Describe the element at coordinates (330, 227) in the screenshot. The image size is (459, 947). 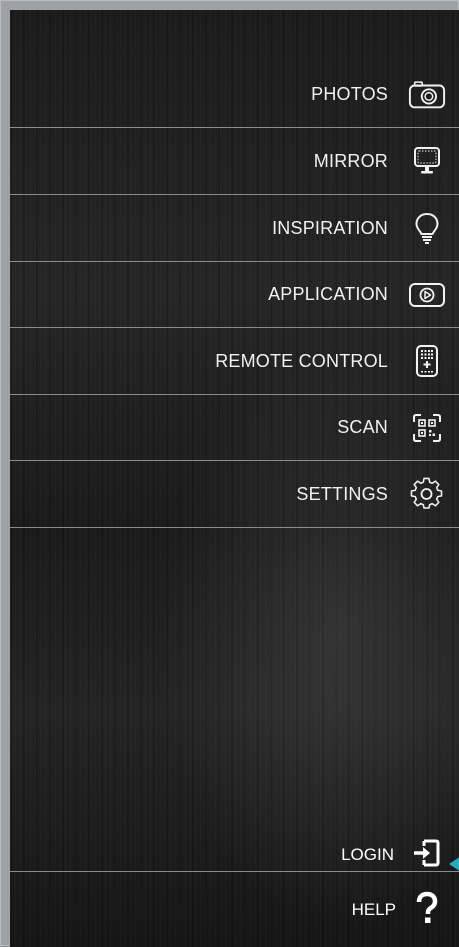
I see `menu-item-label: INSPIRATION` at that location.